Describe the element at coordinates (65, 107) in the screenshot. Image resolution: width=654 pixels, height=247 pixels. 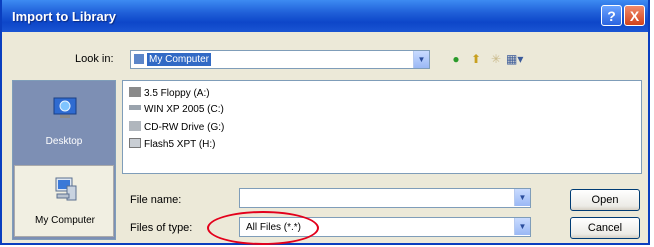
I see `desktop-icon` at that location.